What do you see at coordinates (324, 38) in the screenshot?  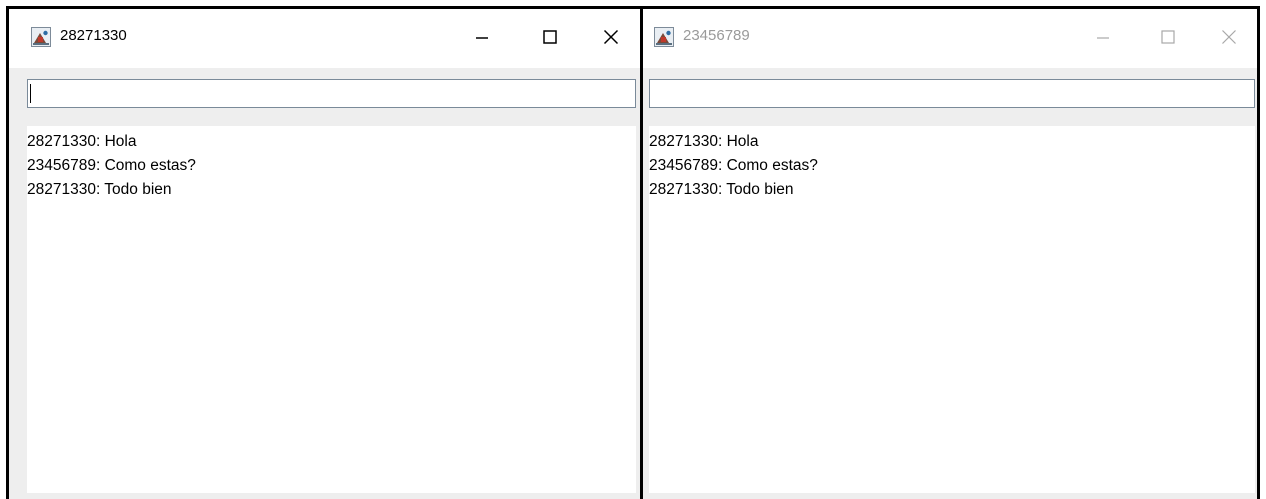 I see `title-bar: 28271330` at bounding box center [324, 38].